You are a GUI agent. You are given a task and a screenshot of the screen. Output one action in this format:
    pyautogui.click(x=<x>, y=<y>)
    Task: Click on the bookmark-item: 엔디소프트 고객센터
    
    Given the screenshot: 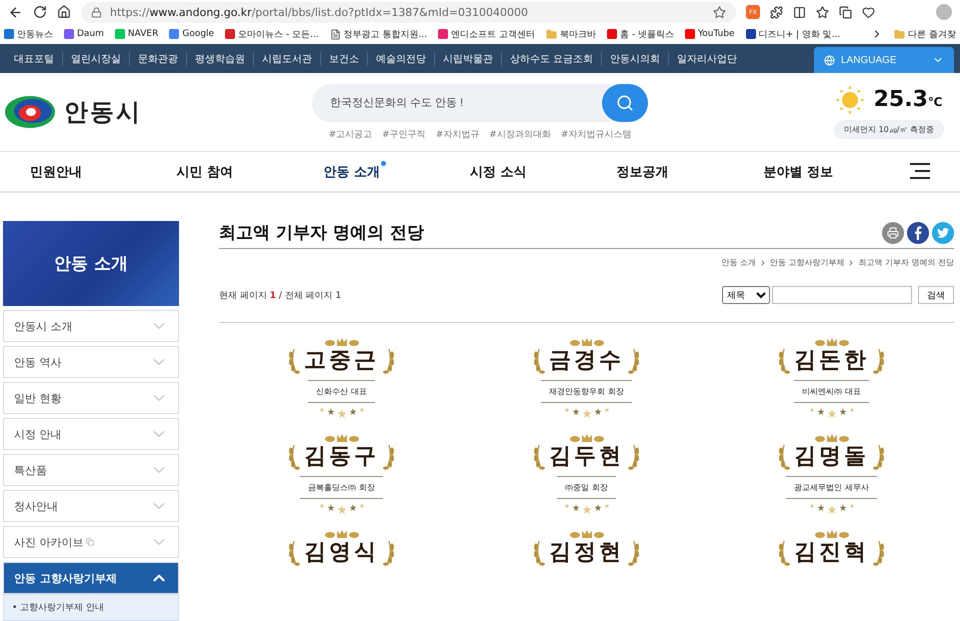 What is the action you would take?
    pyautogui.click(x=486, y=34)
    